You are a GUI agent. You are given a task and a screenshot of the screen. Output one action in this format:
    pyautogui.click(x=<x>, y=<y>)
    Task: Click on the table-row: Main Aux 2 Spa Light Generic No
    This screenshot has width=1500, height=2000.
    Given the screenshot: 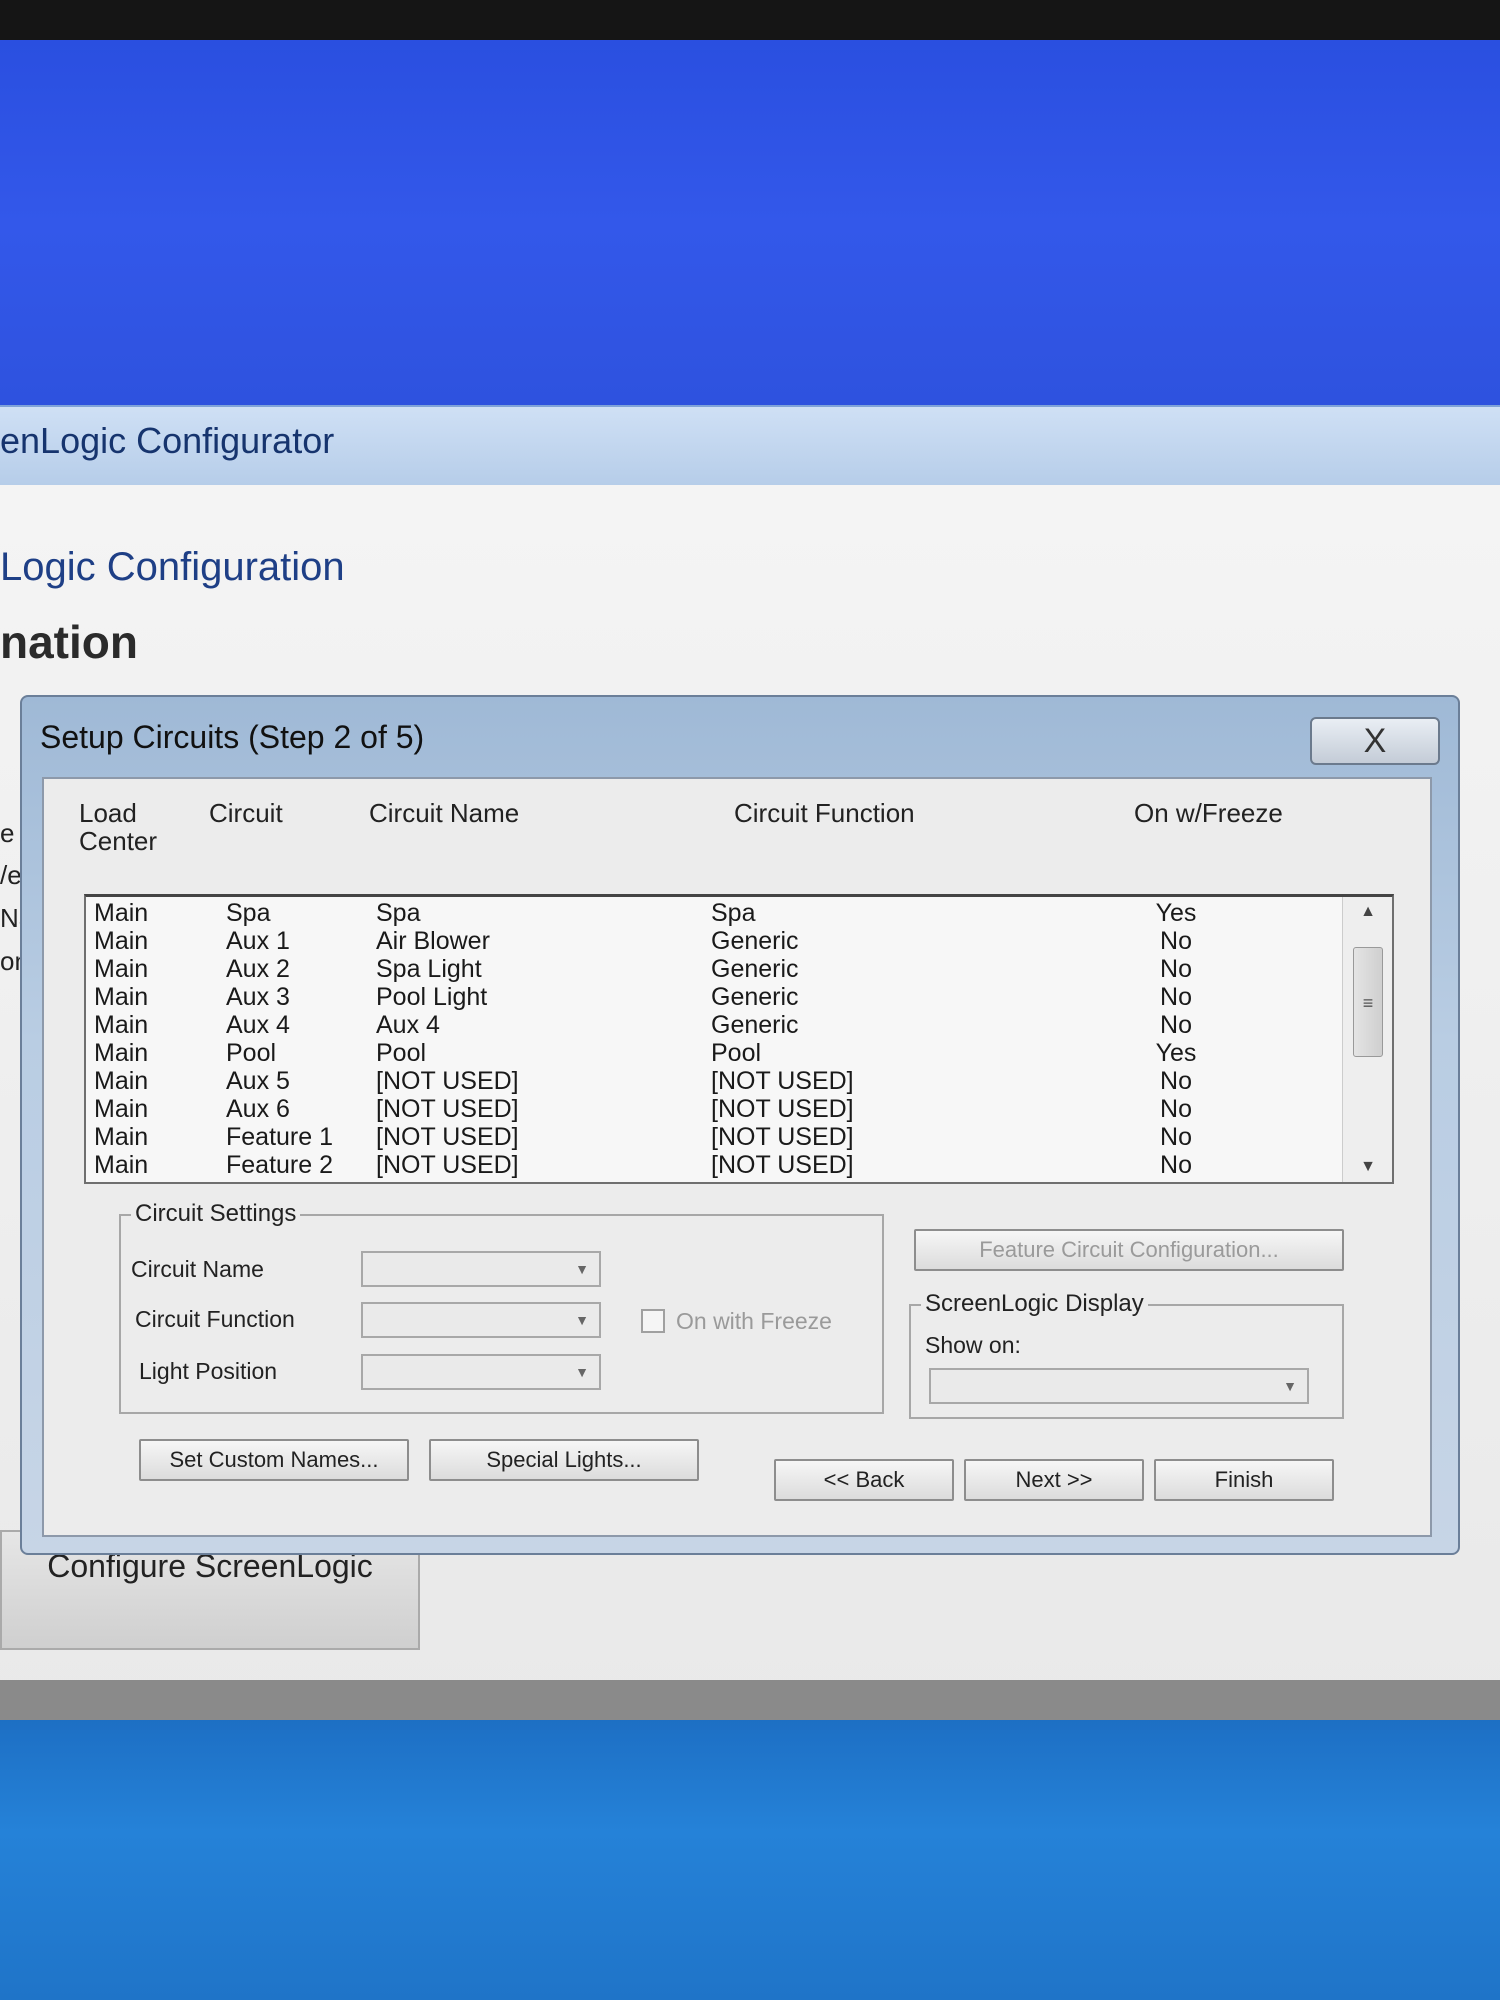 What is the action you would take?
    pyautogui.click(x=711, y=969)
    